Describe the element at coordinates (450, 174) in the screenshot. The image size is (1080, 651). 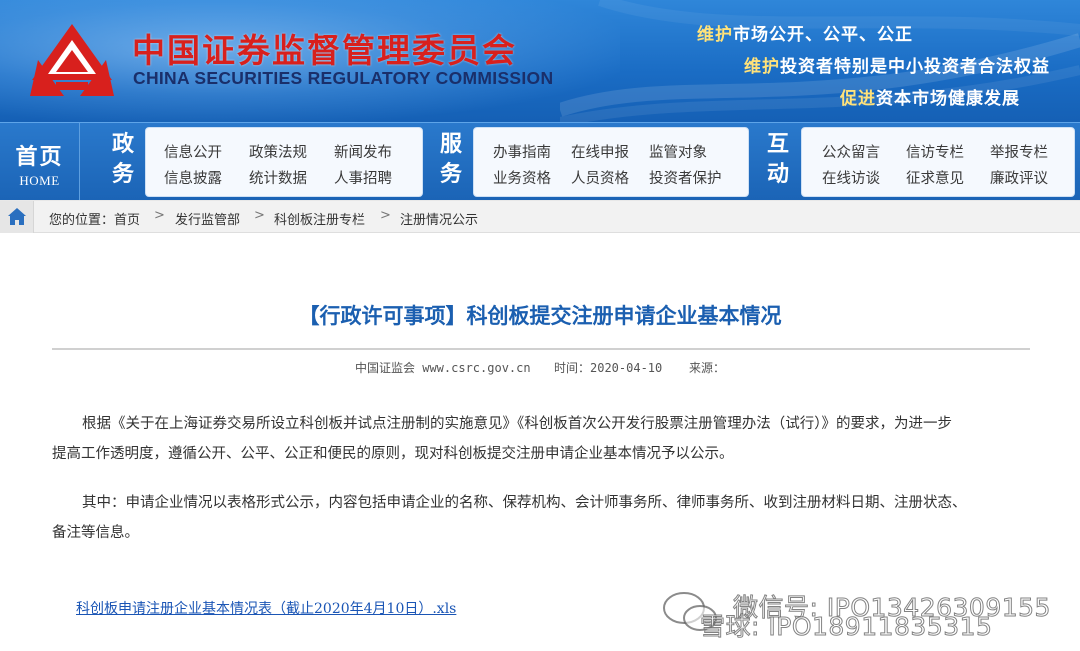
I see `nav-category-service-bottom: 务` at that location.